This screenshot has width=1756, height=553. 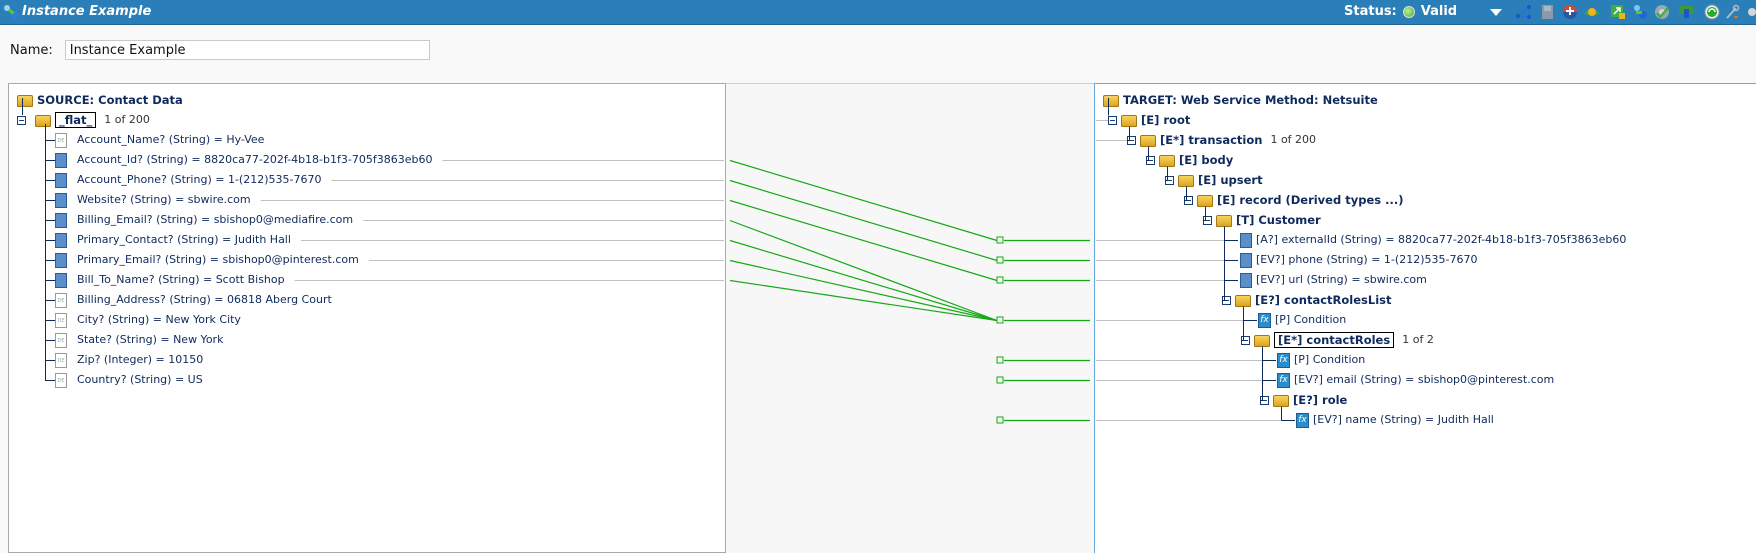 I want to click on target-node-label: [E?] contactRolesList, so click(x=1323, y=300).